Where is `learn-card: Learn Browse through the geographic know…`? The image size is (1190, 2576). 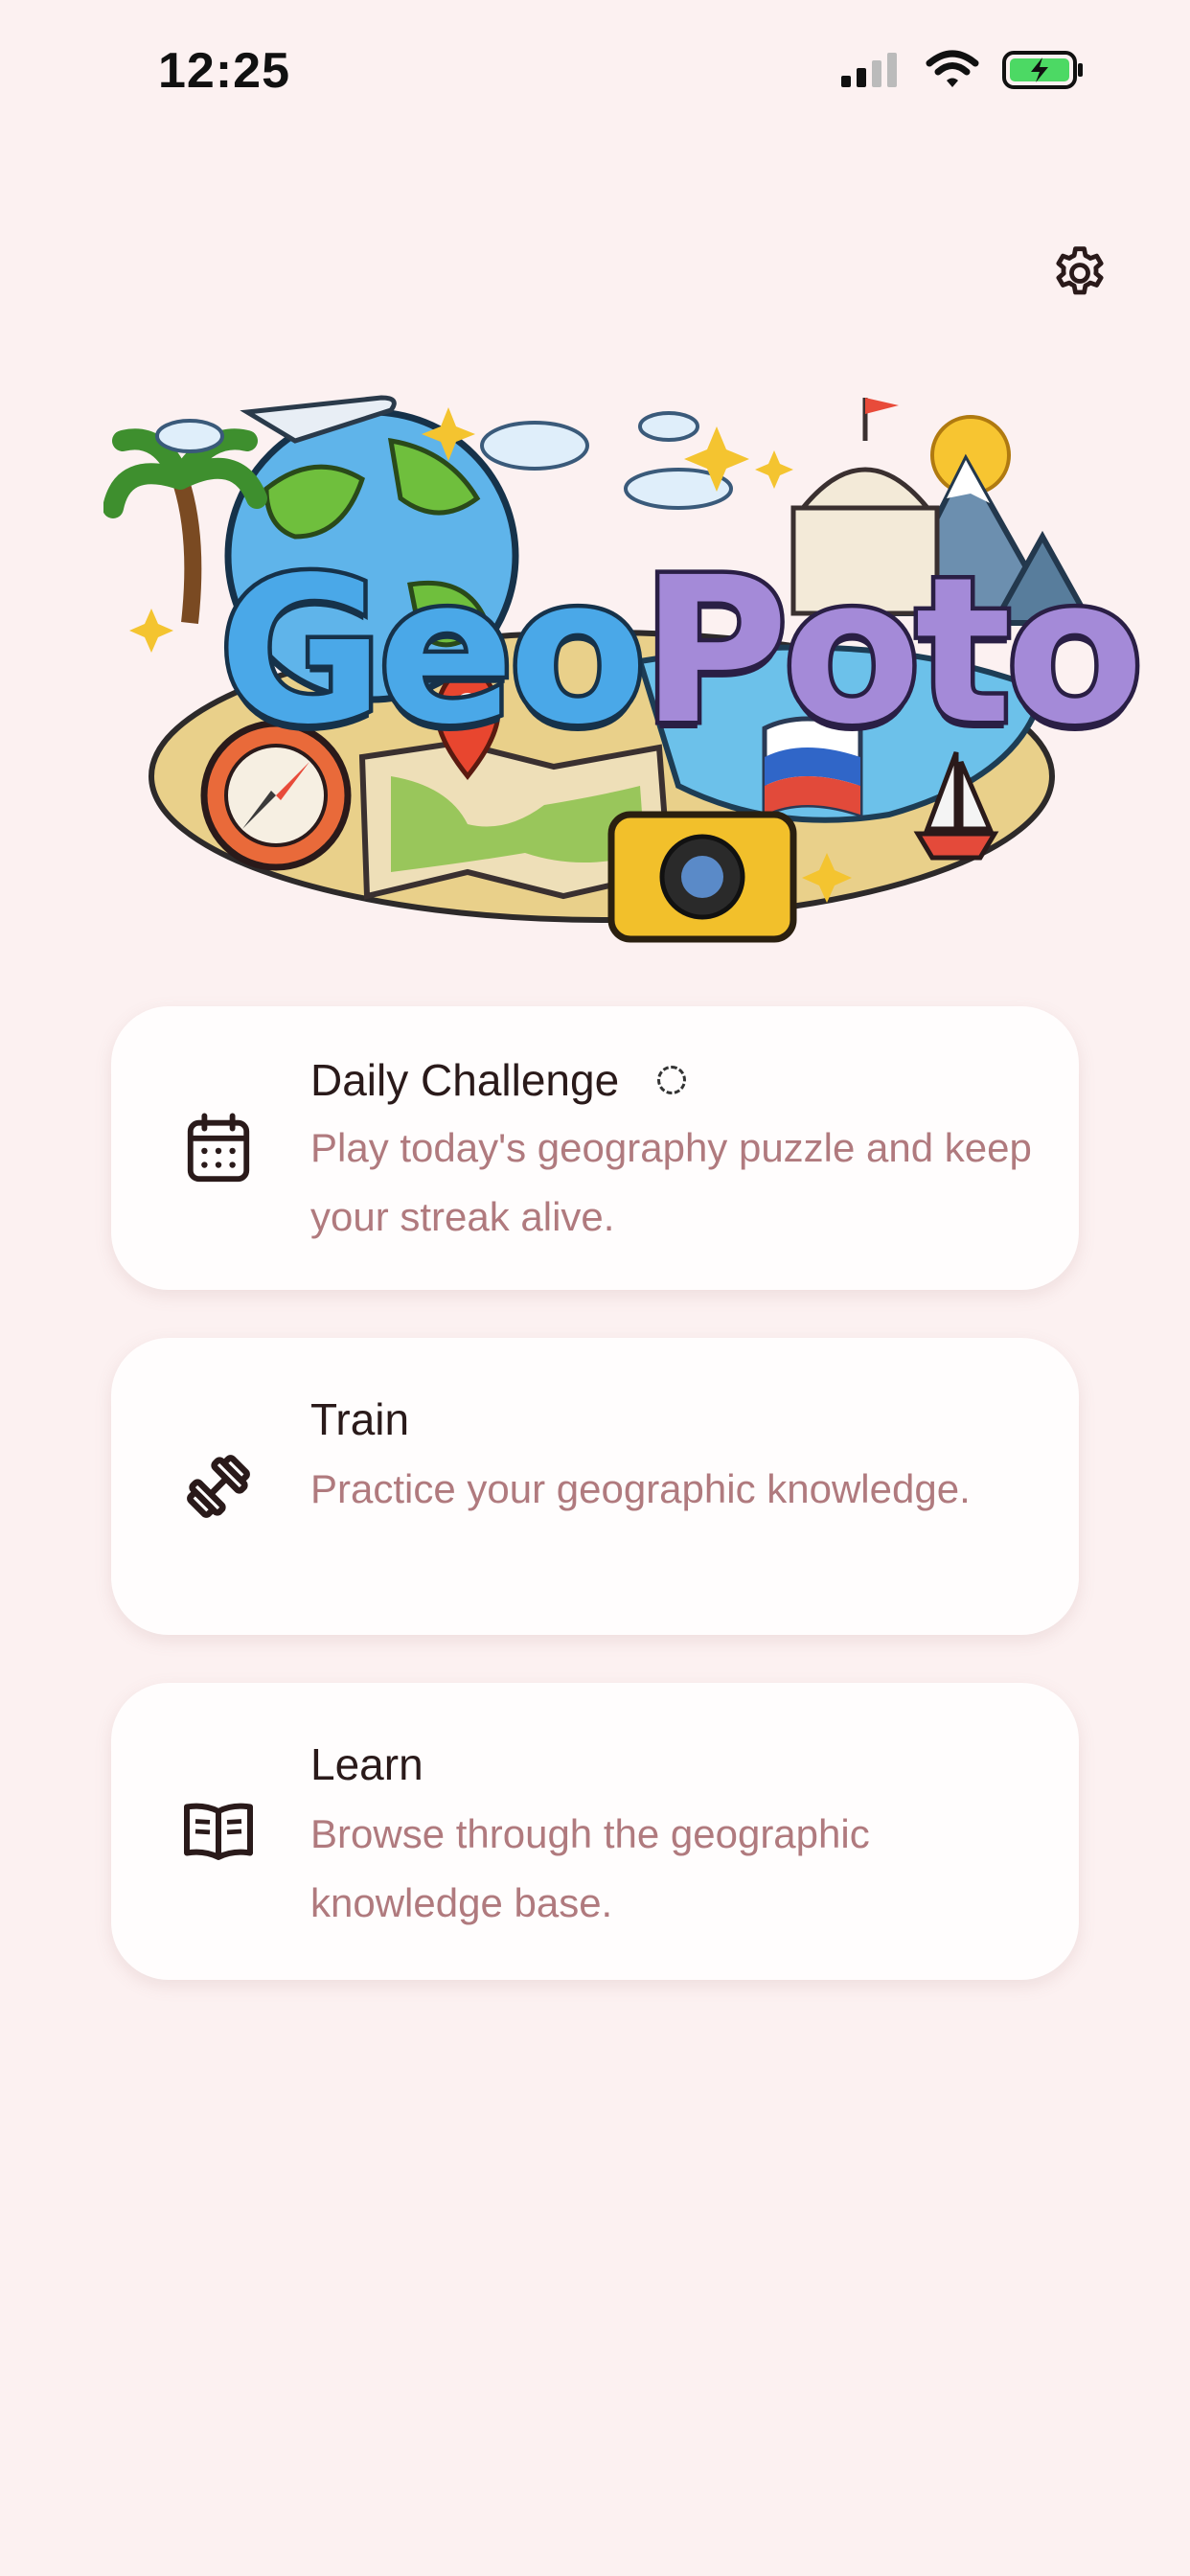
learn-card: Learn Browse through the geographic know… is located at coordinates (595, 1832).